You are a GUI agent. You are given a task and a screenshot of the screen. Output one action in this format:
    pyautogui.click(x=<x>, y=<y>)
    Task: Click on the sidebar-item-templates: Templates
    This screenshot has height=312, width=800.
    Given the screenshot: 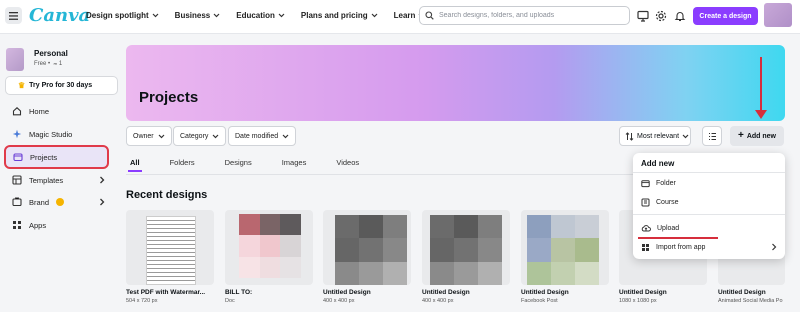 What is the action you would take?
    pyautogui.click(x=59, y=180)
    